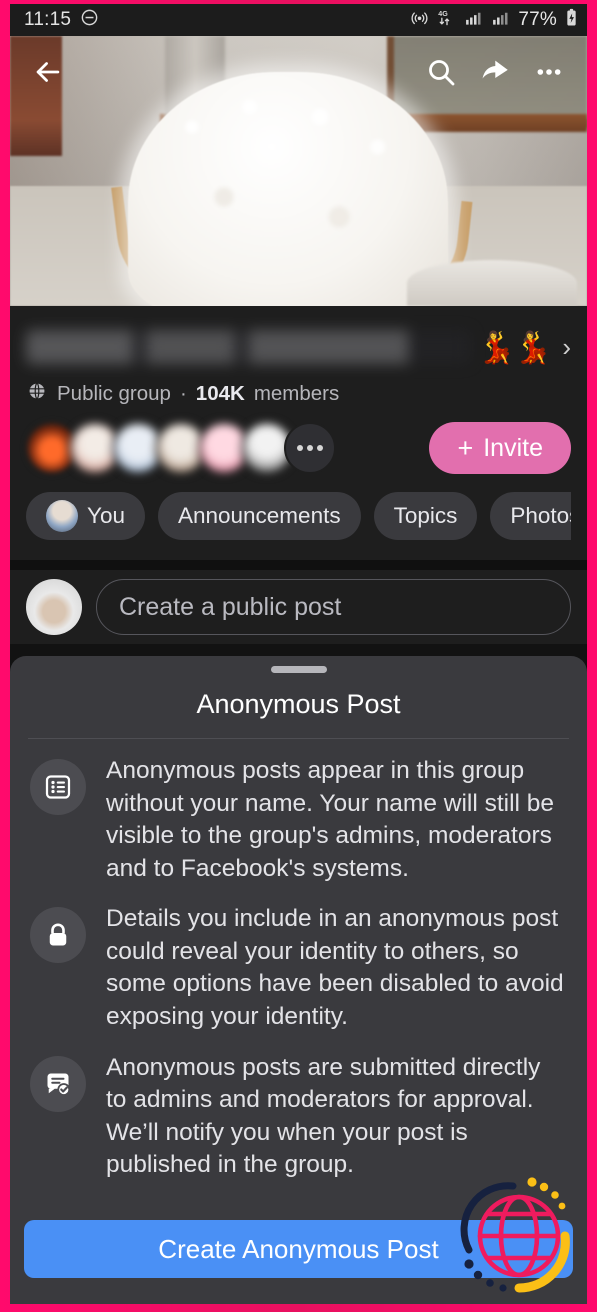  I want to click on hotspot-icon, so click(419, 20).